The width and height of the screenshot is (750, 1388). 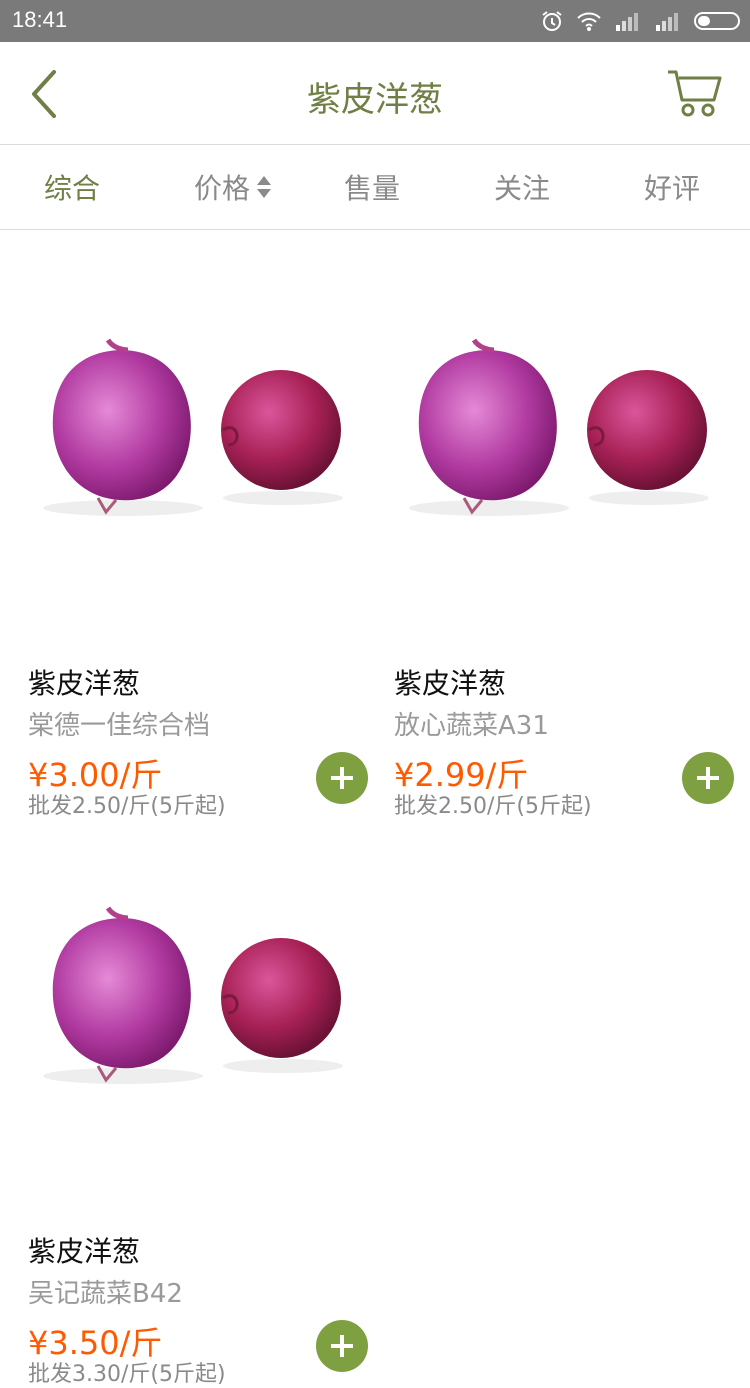 What do you see at coordinates (717, 21) in the screenshot?
I see `battery-icon` at bounding box center [717, 21].